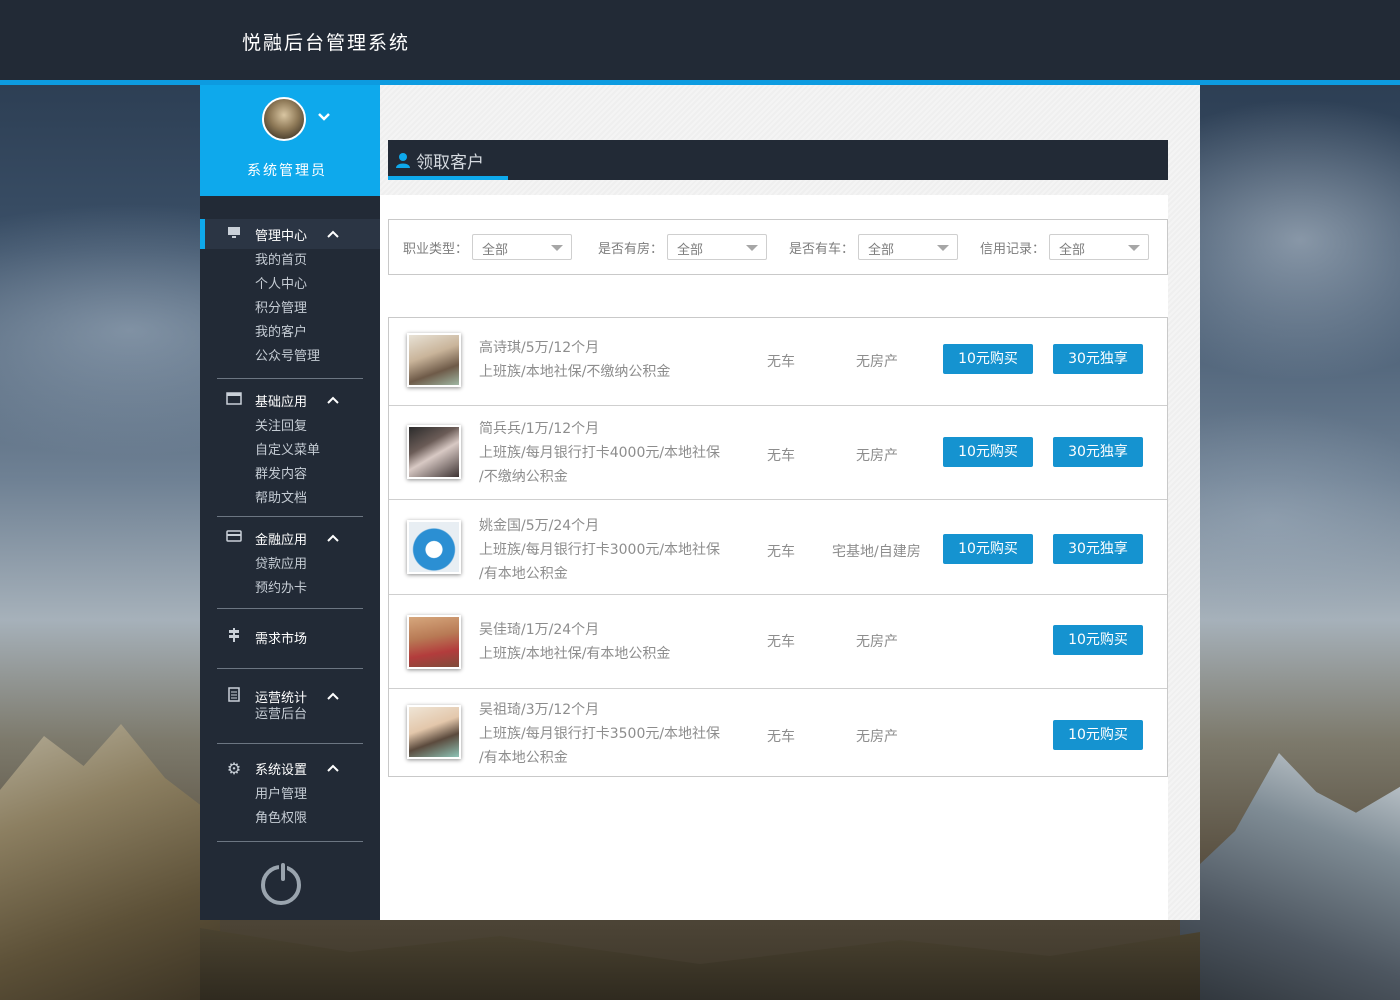  Describe the element at coordinates (700, 964) in the screenshot. I see `background-mountain-bottom` at that location.